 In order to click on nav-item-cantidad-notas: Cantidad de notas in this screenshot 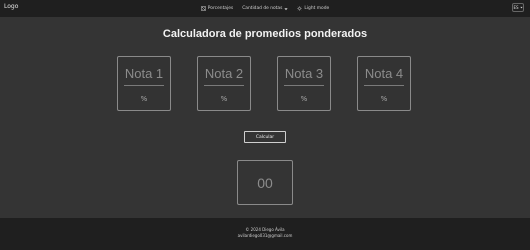, I will do `click(265, 8)`.